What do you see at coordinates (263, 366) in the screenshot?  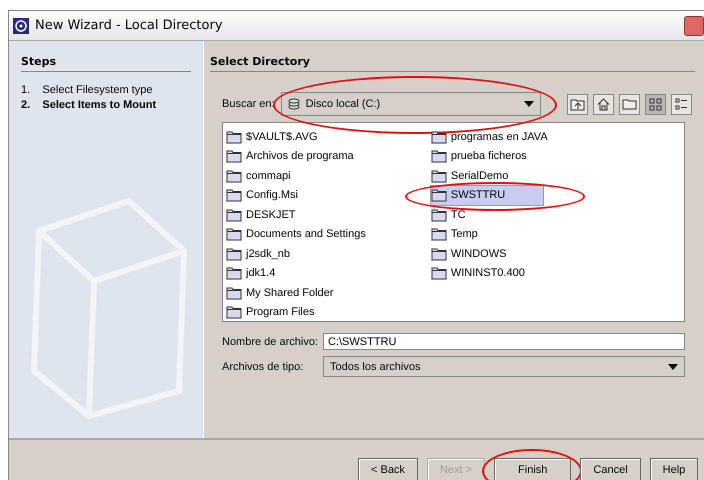 I see `file-type-label: Archivos de tipo:` at bounding box center [263, 366].